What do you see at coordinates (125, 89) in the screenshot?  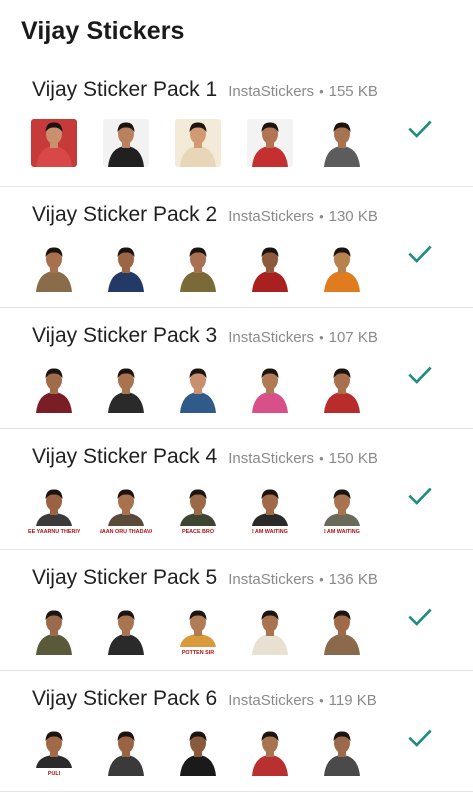 I see `pack-name: Vijay Sticker Pack 1` at bounding box center [125, 89].